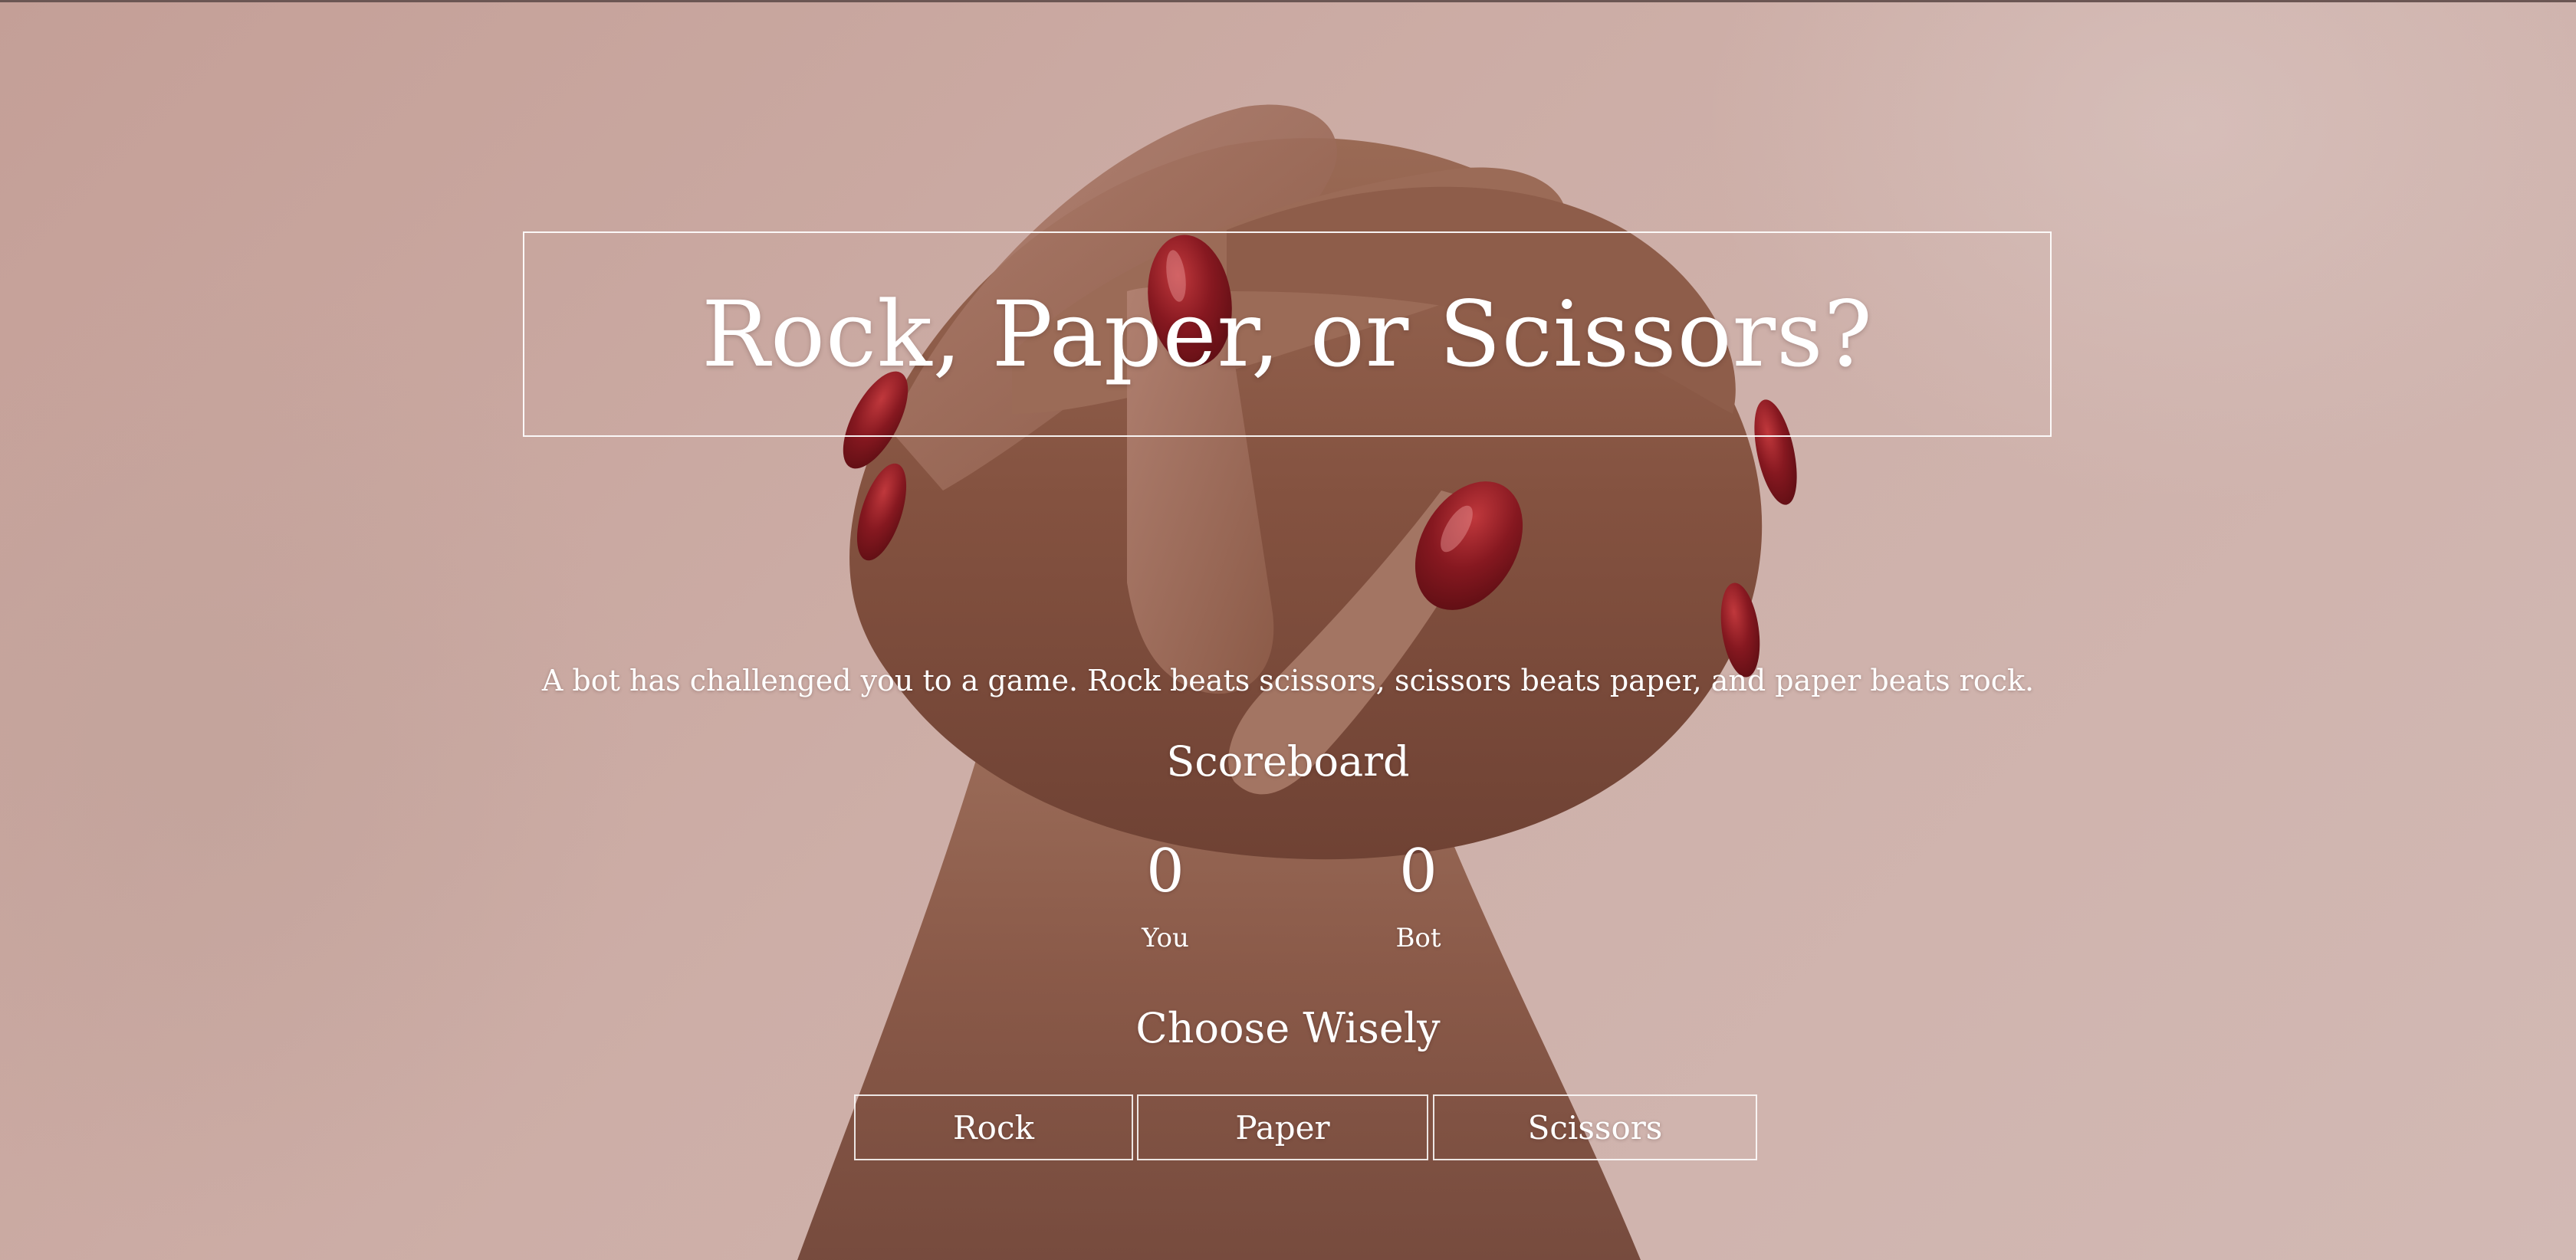  What do you see at coordinates (1165, 871) in the screenshot?
I see `score-you-value: 0` at bounding box center [1165, 871].